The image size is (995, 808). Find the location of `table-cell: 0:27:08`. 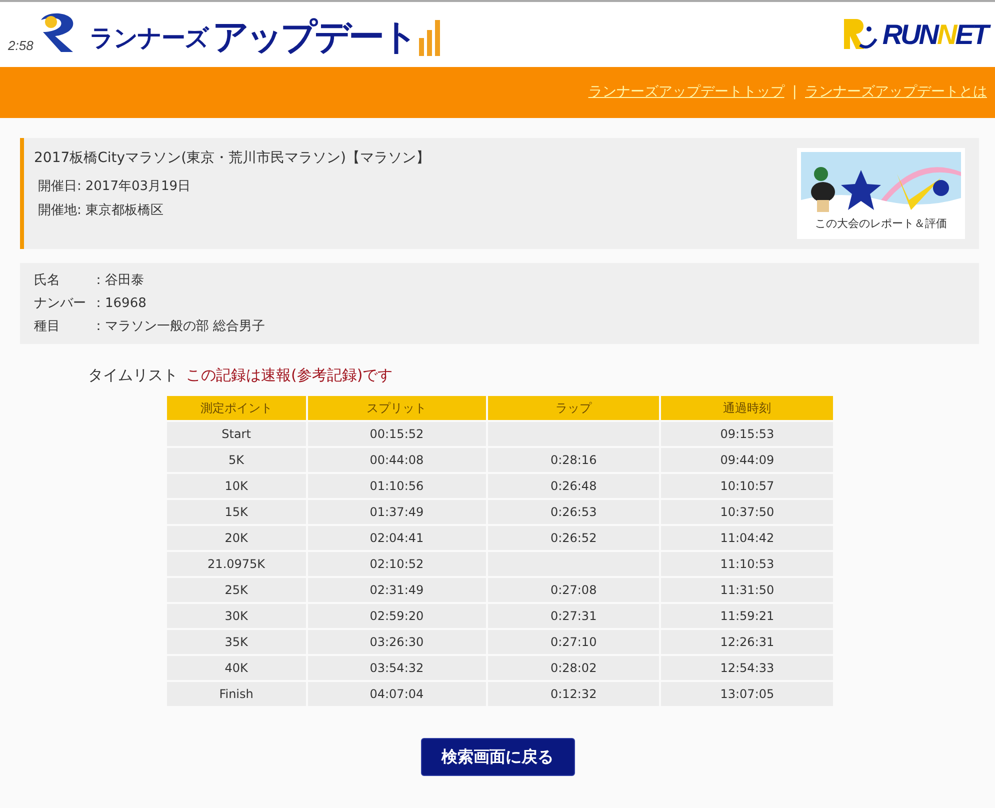

table-cell: 0:27:08 is located at coordinates (573, 590).